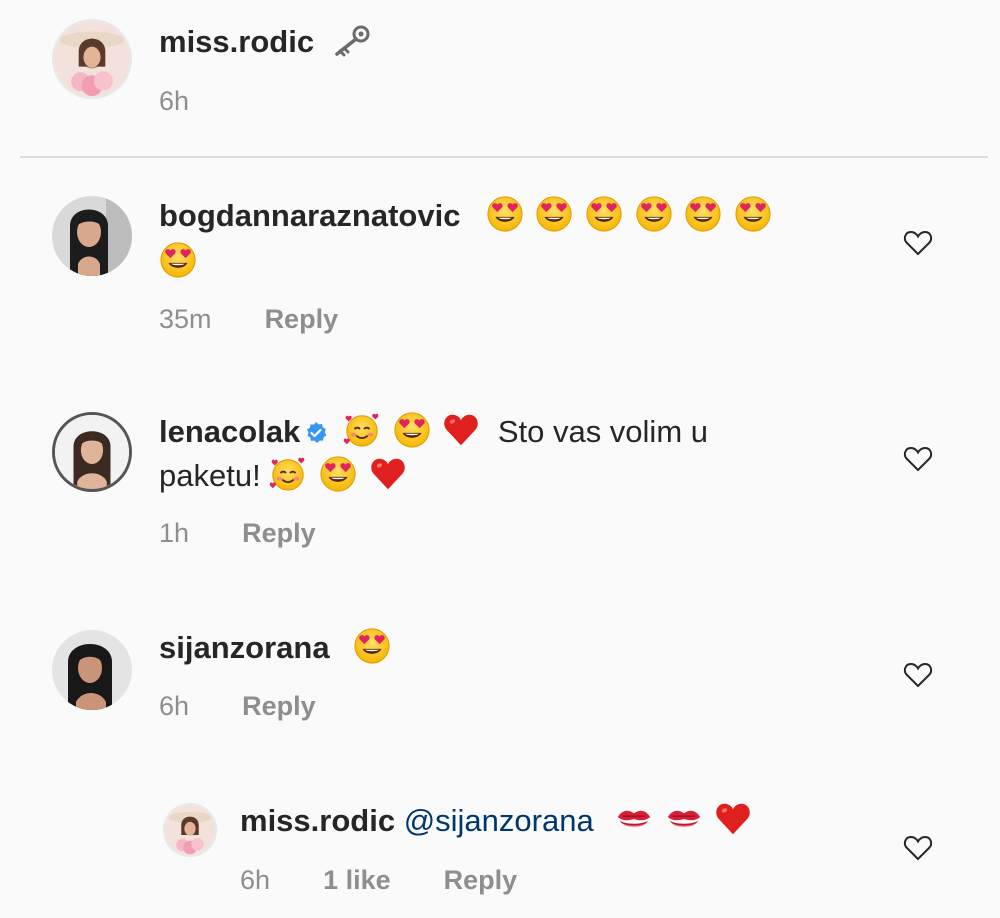  I want to click on comment-time: 6h, so click(174, 706).